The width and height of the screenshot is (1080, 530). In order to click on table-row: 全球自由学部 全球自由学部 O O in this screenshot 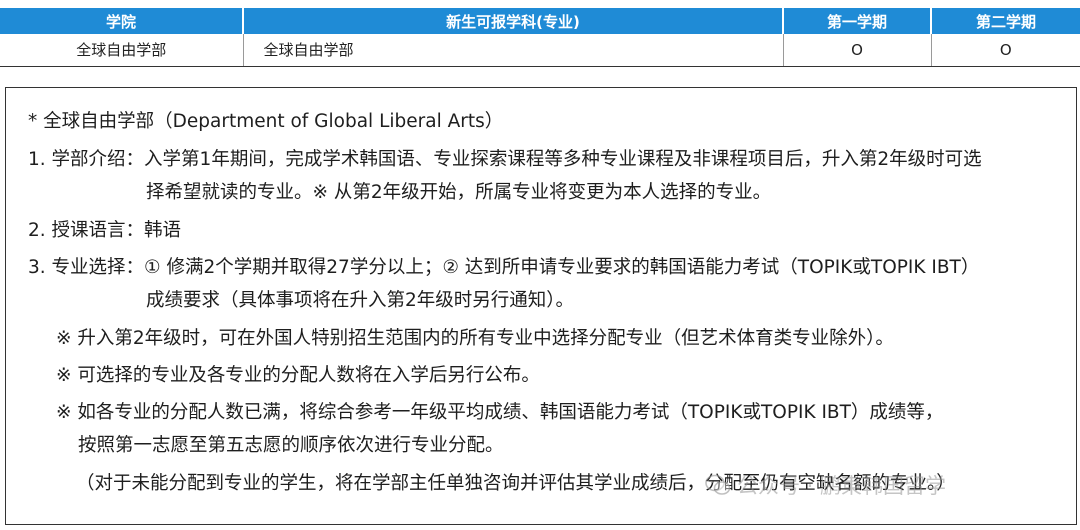, I will do `click(540, 50)`.